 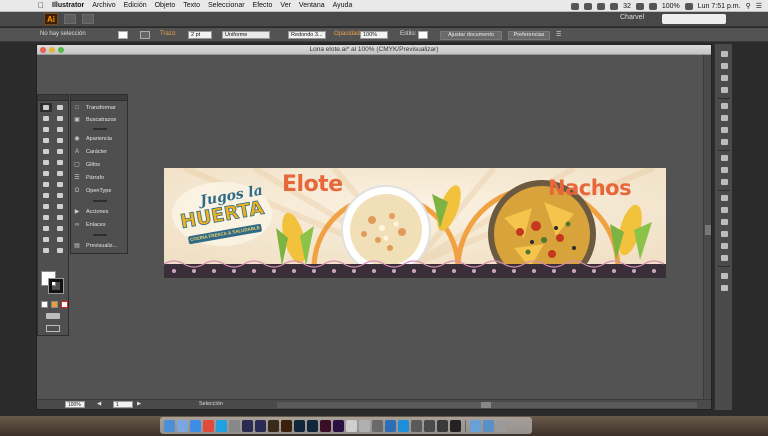 What do you see at coordinates (338, 425) in the screenshot?
I see `premiere-icon` at bounding box center [338, 425].